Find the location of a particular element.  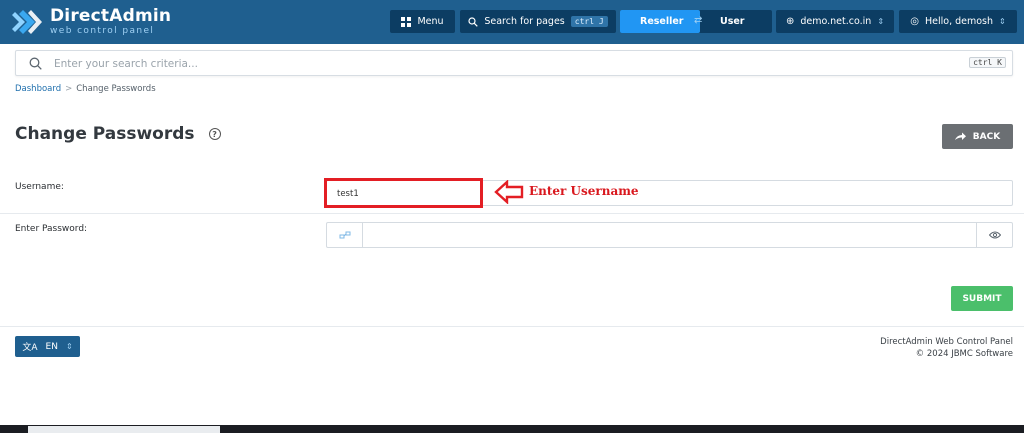

user-menu: ◎ Hello, demosh ⇕ is located at coordinates (958, 21).